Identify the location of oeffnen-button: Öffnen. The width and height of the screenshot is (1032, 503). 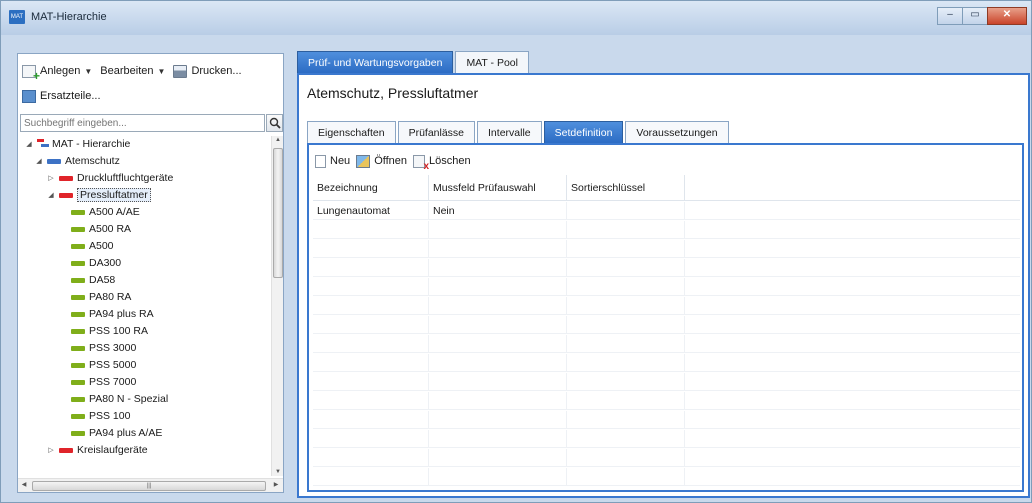
(381, 161).